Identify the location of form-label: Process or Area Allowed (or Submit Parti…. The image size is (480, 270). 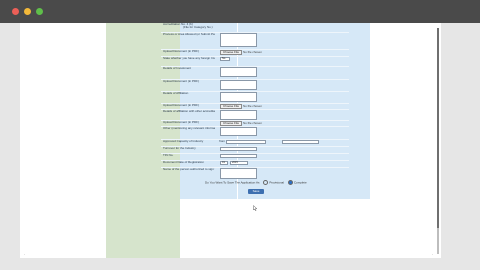
(189, 34).